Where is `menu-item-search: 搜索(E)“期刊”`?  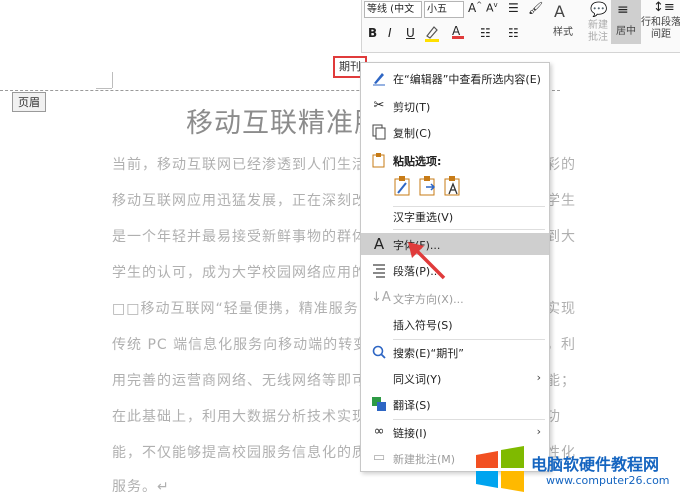
menu-item-search: 搜索(E)“期刊” is located at coordinates (455, 352).